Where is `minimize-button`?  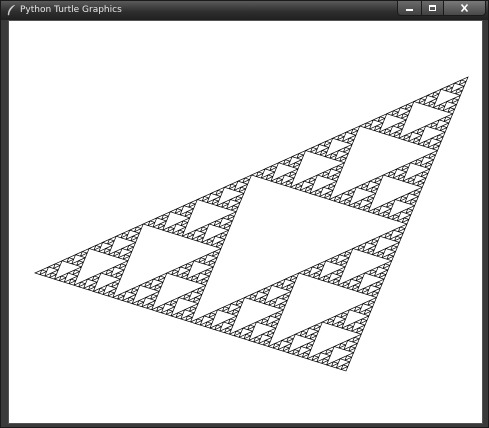
minimize-button is located at coordinates (409, 8).